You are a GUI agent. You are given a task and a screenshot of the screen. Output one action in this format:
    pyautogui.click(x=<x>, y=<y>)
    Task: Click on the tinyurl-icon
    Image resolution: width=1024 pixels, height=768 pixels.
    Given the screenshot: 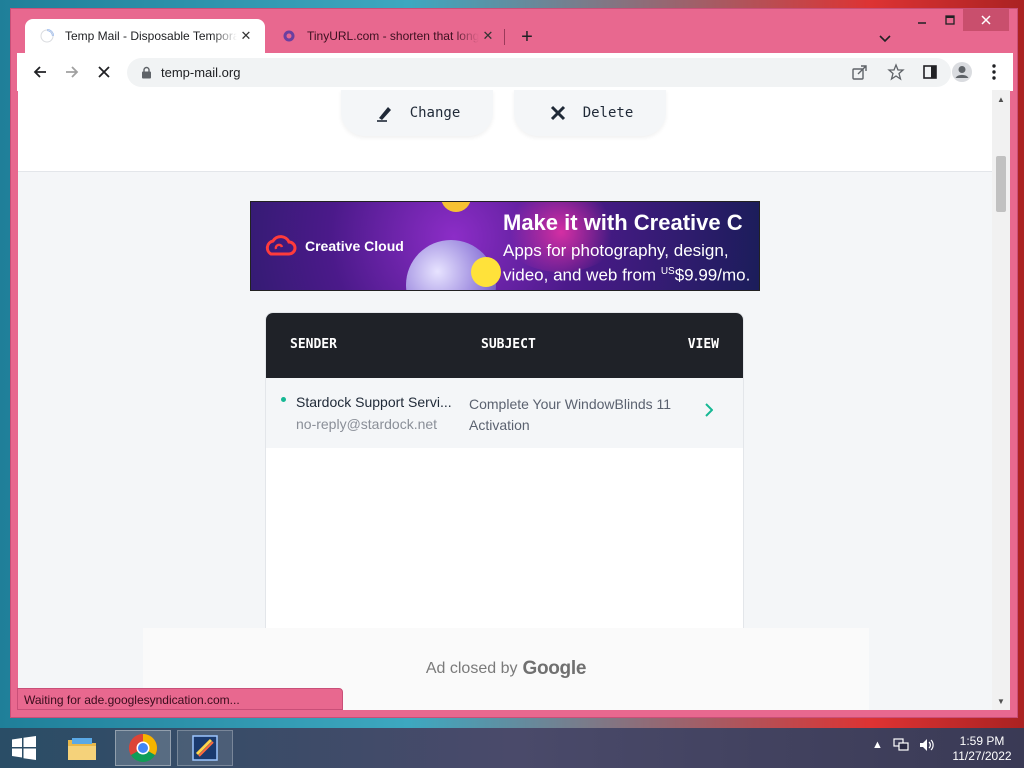 What is the action you would take?
    pyautogui.click(x=289, y=36)
    